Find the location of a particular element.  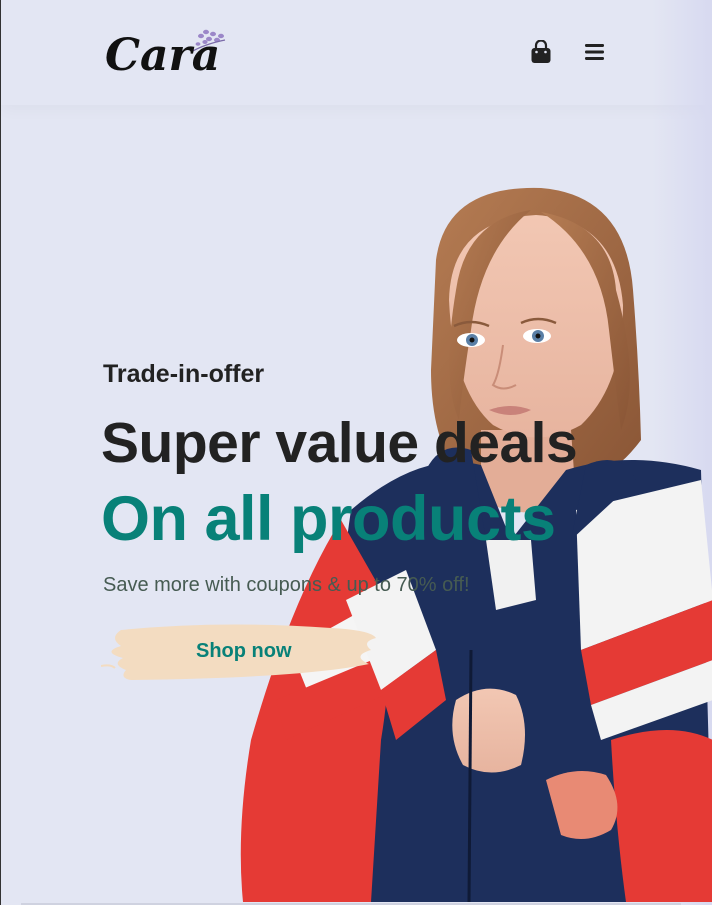

hero-eyebrow: Trade-in-offer is located at coordinates (184, 374).